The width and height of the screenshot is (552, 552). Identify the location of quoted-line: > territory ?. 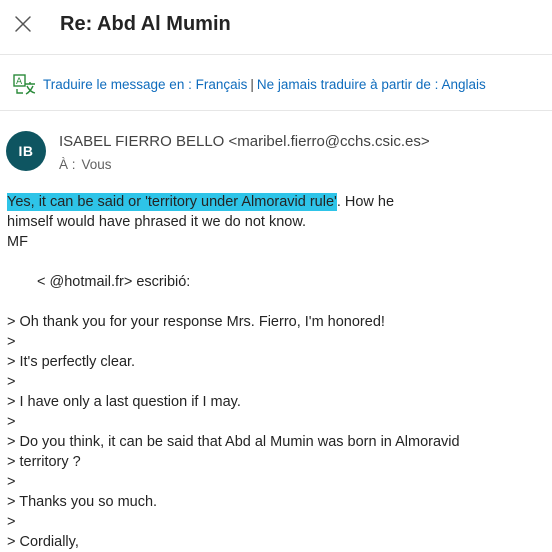
(44, 462).